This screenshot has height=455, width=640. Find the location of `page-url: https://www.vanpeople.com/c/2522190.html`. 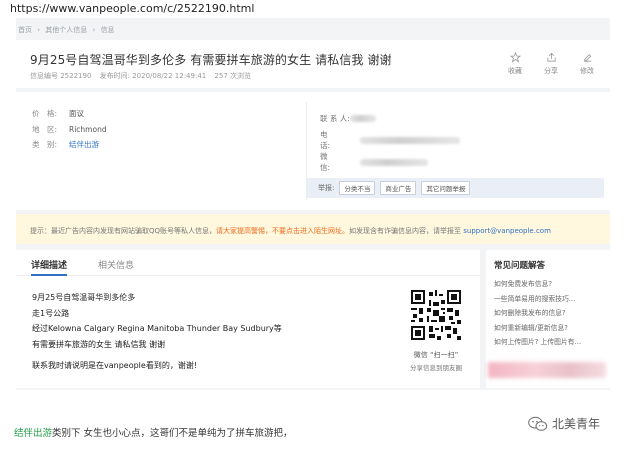

page-url: https://www.vanpeople.com/c/2522190.html is located at coordinates (132, 8).